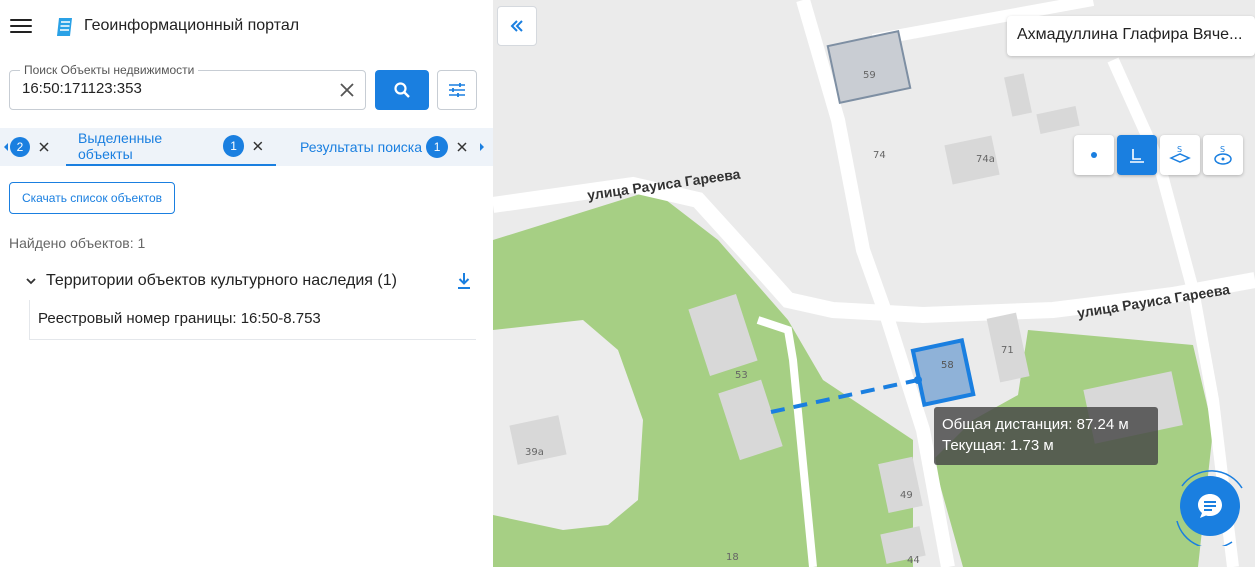  What do you see at coordinates (998, 445) in the screenshot?
I see `tooltip-current: Текущая: 1.73 м` at bounding box center [998, 445].